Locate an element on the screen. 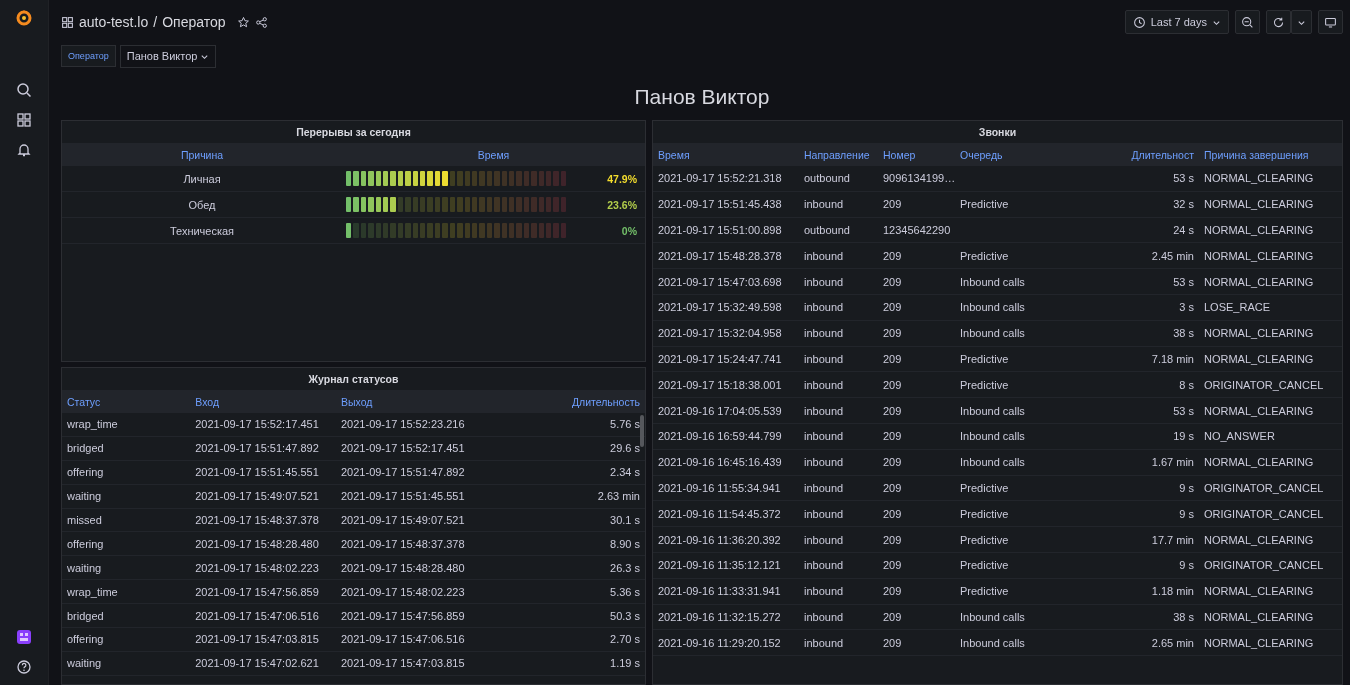  table-cell-text: 2.65 min is located at coordinates (1172, 642).